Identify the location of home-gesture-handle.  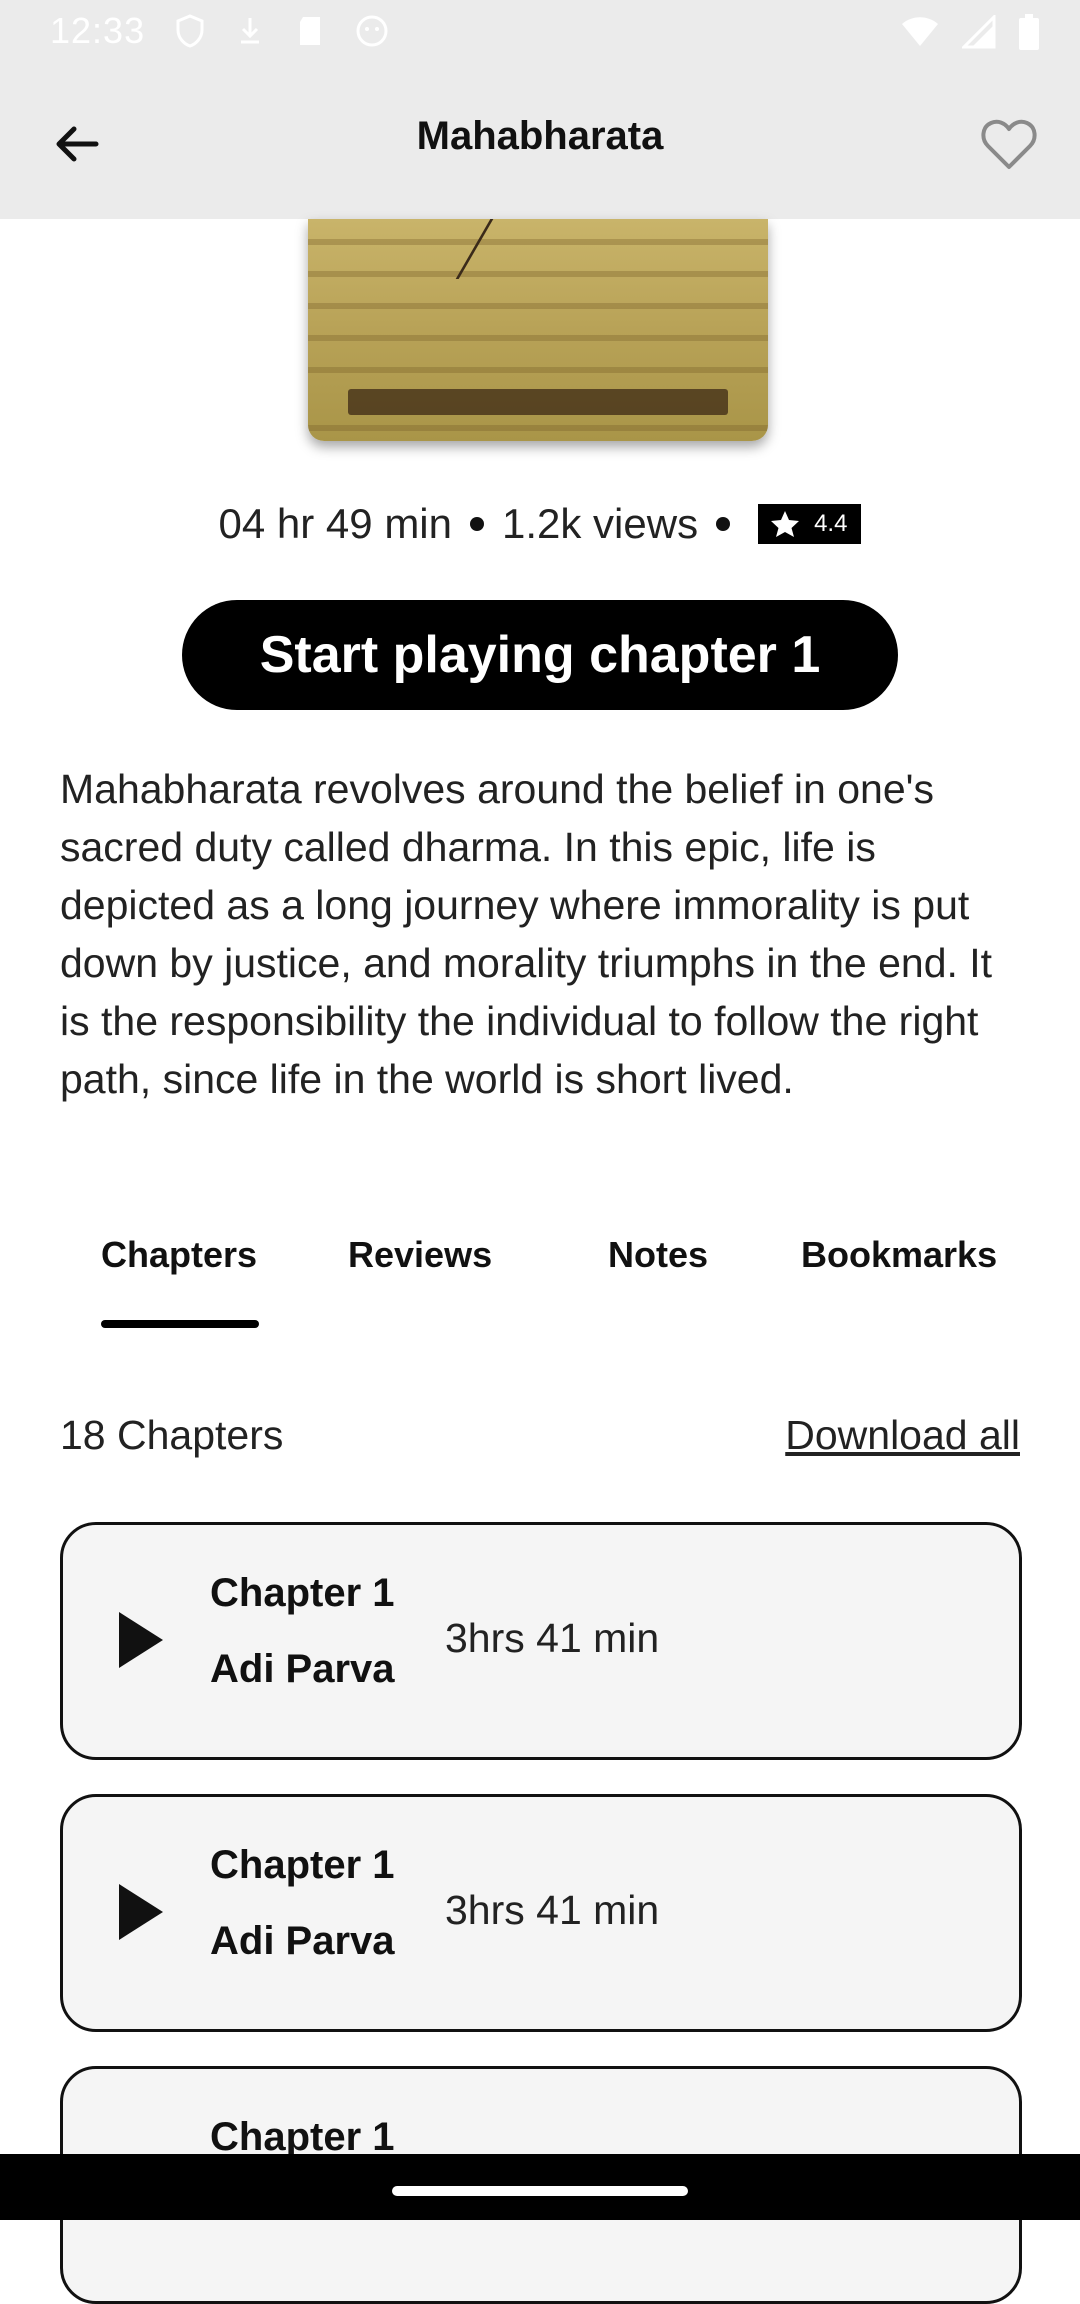
(540, 2191).